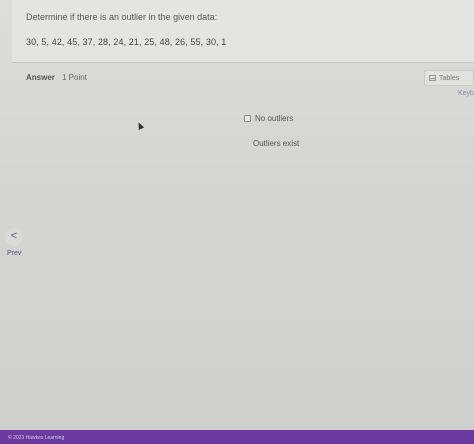 Image resolution: width=474 pixels, height=444 pixels. What do you see at coordinates (432, 78) in the screenshot?
I see `table-icon` at bounding box center [432, 78].